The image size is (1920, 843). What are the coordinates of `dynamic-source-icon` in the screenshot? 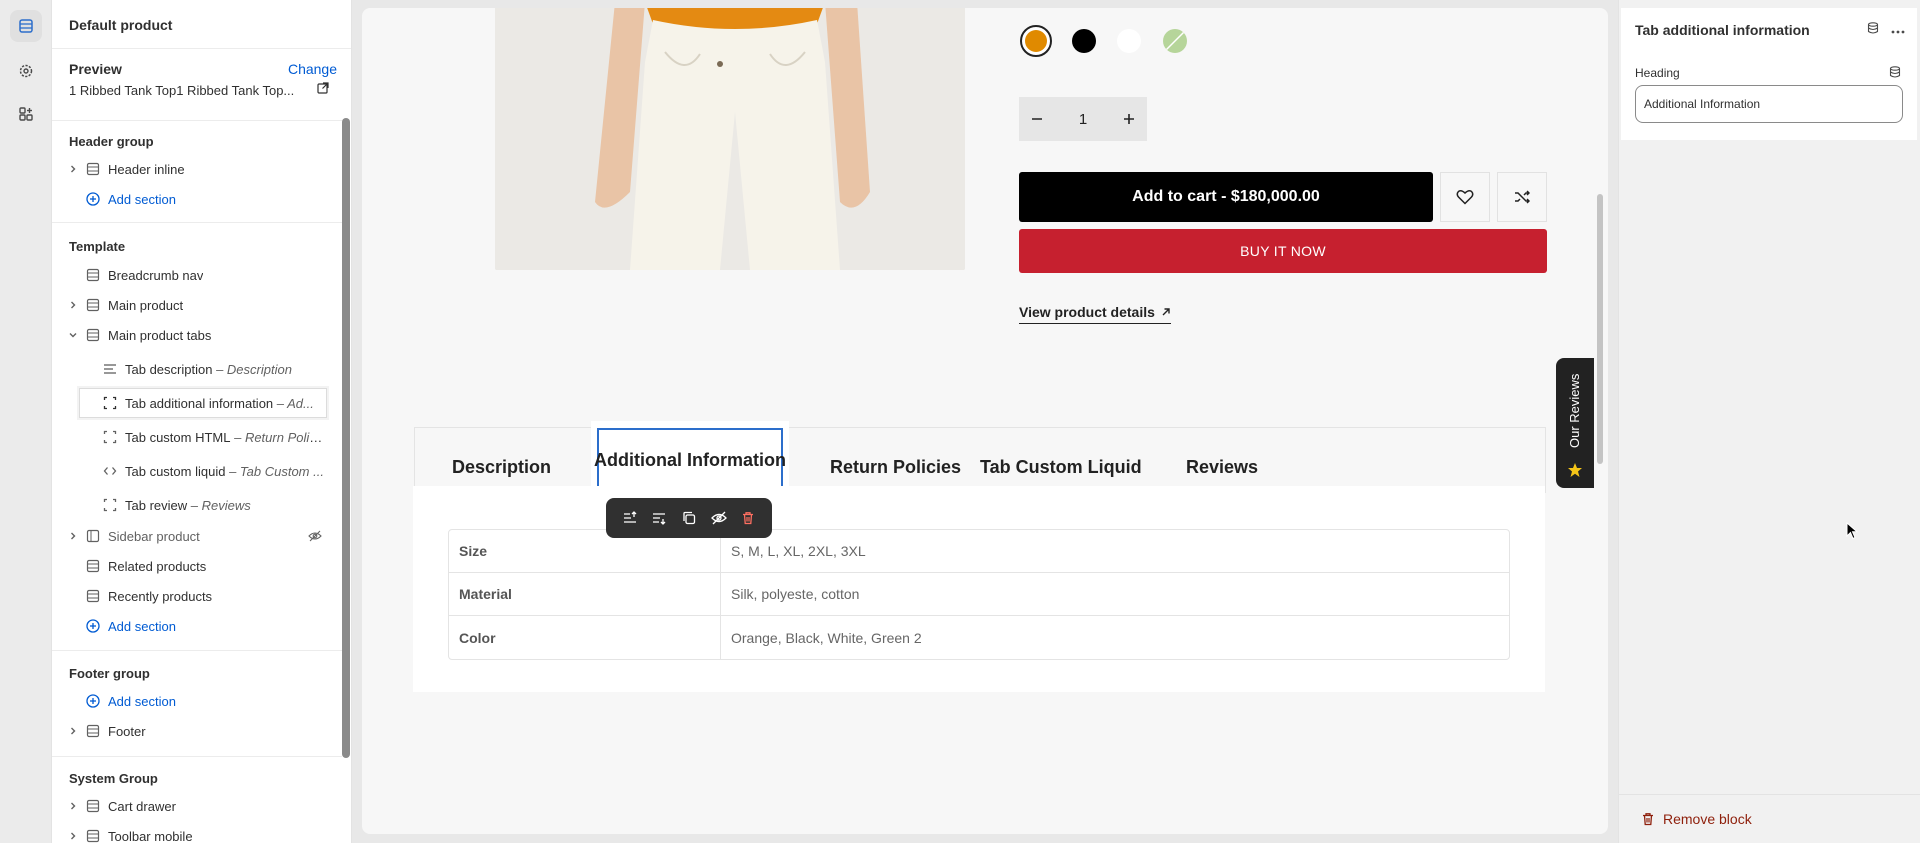 It's located at (1895, 73).